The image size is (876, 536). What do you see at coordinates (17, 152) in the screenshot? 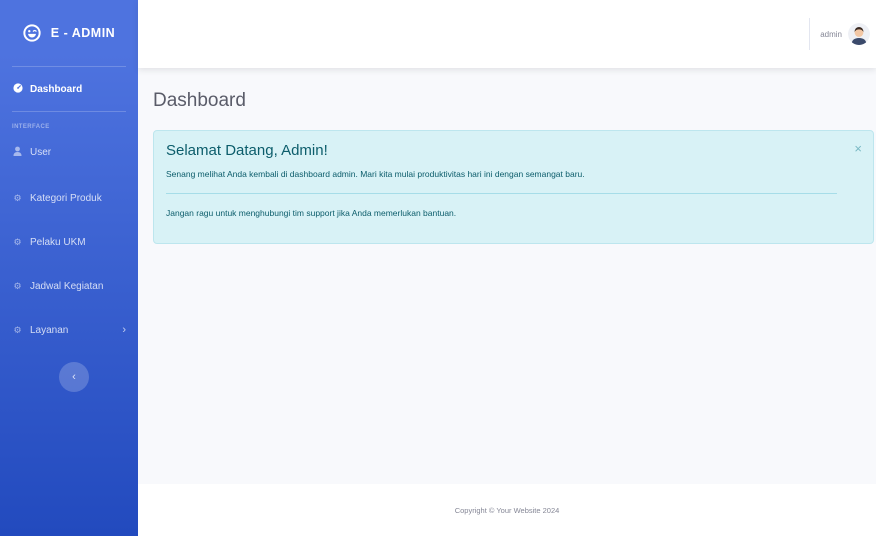
I see `user-icon` at bounding box center [17, 152].